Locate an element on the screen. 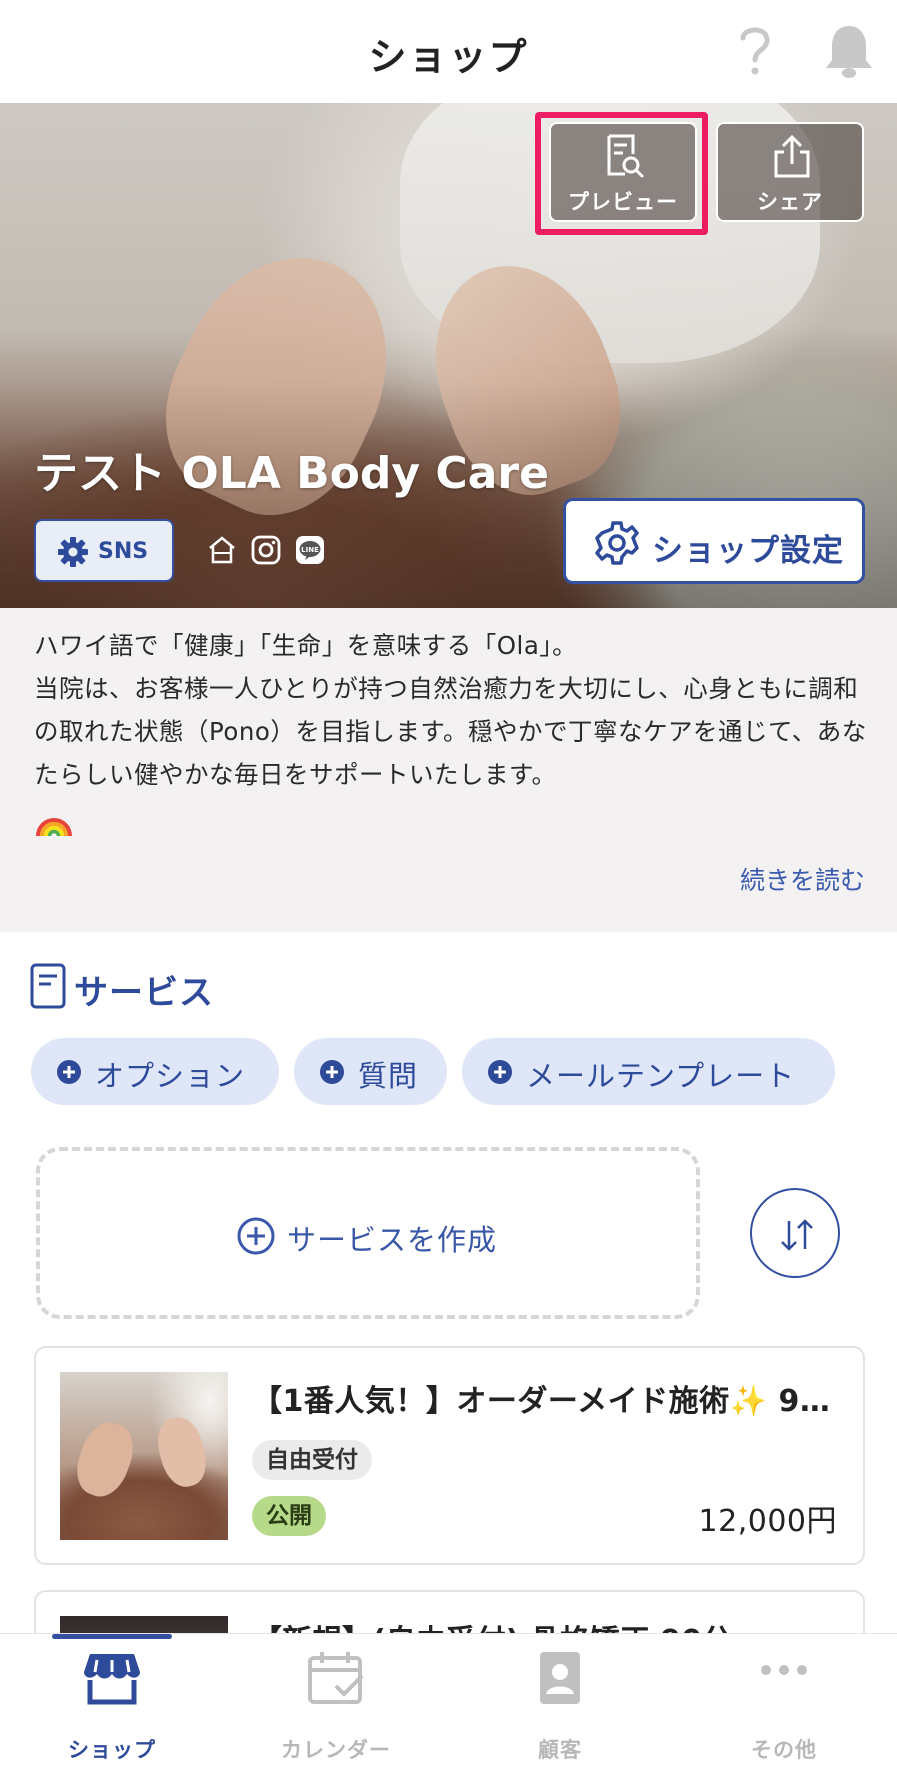  nav-tab-shop: ショップ is located at coordinates (112, 1702).